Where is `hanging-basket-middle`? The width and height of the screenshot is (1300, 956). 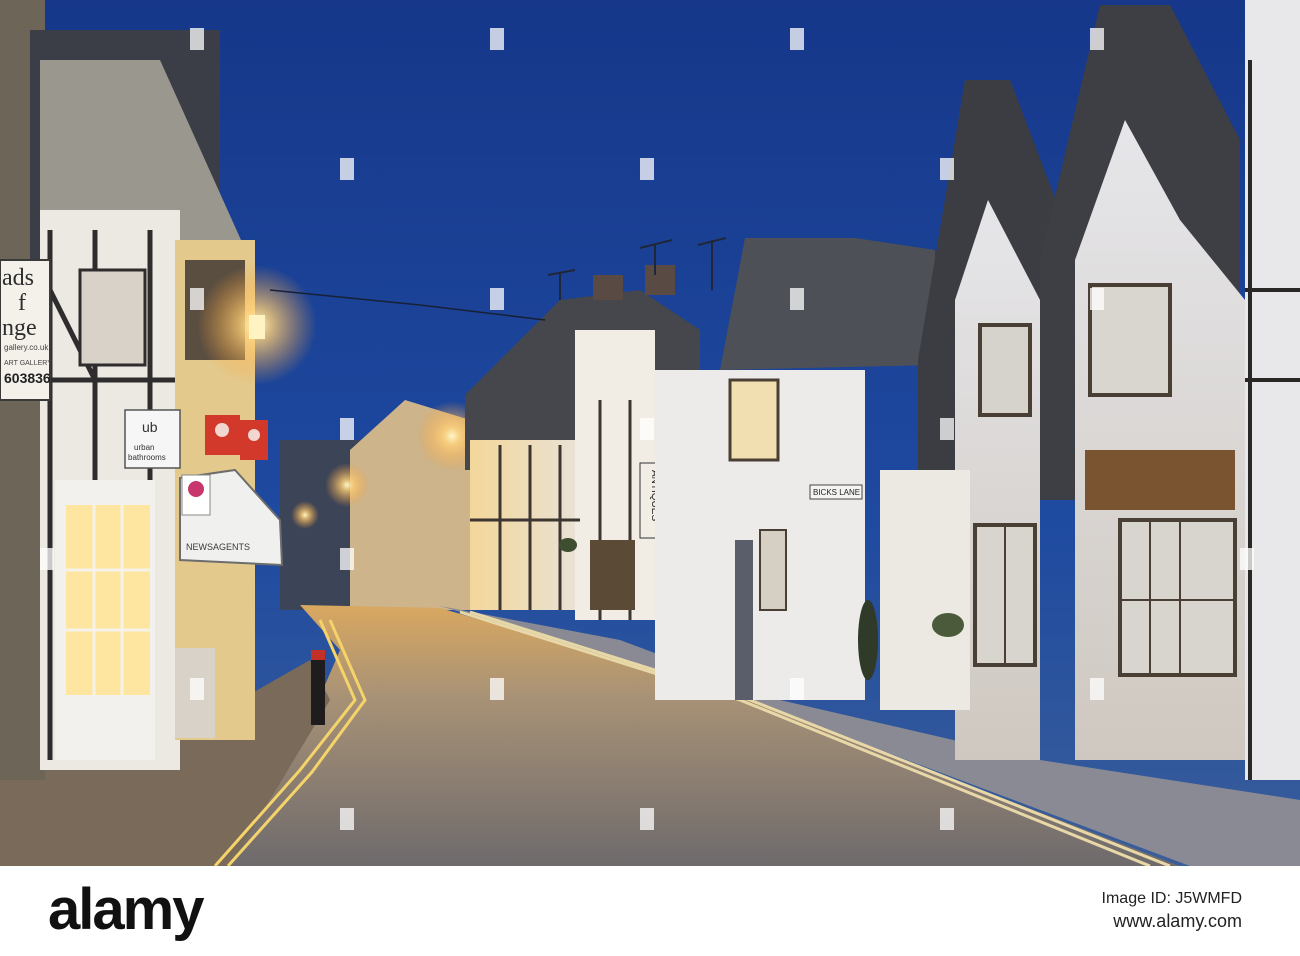 hanging-basket-middle is located at coordinates (568, 545).